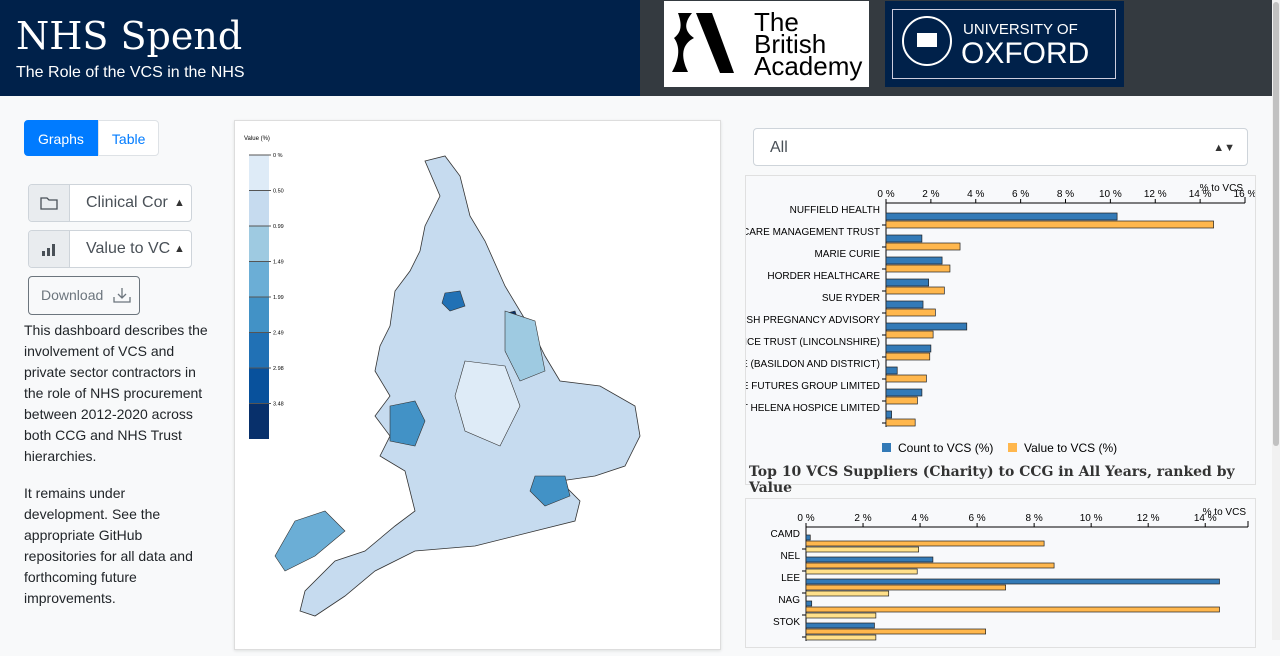 The image size is (1280, 656). What do you see at coordinates (49, 203) in the screenshot?
I see `folder-icon` at bounding box center [49, 203].